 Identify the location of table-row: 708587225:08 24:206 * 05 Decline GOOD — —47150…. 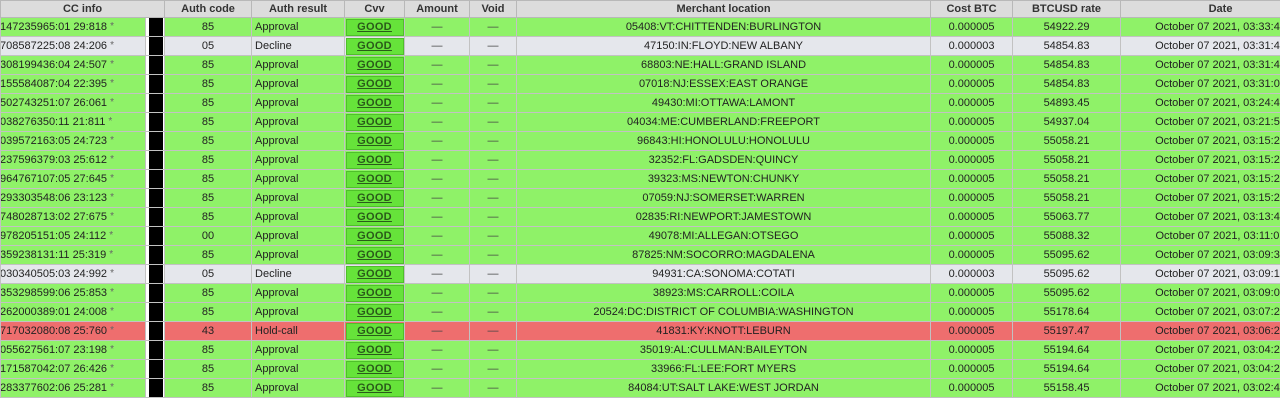
(640, 46).